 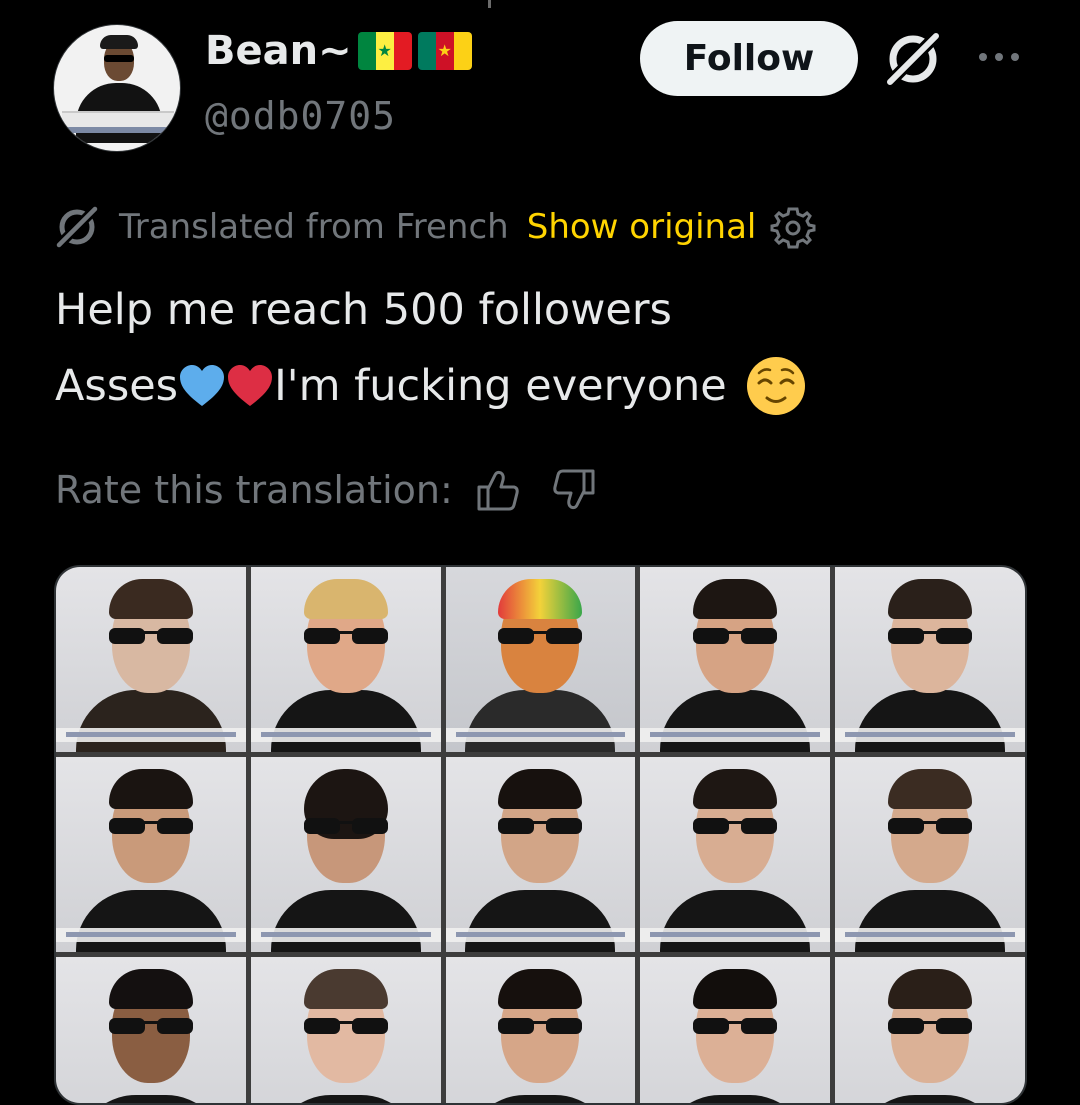 I want to click on tweet-line-1: Help me reach 500 followers, so click(x=363, y=310).